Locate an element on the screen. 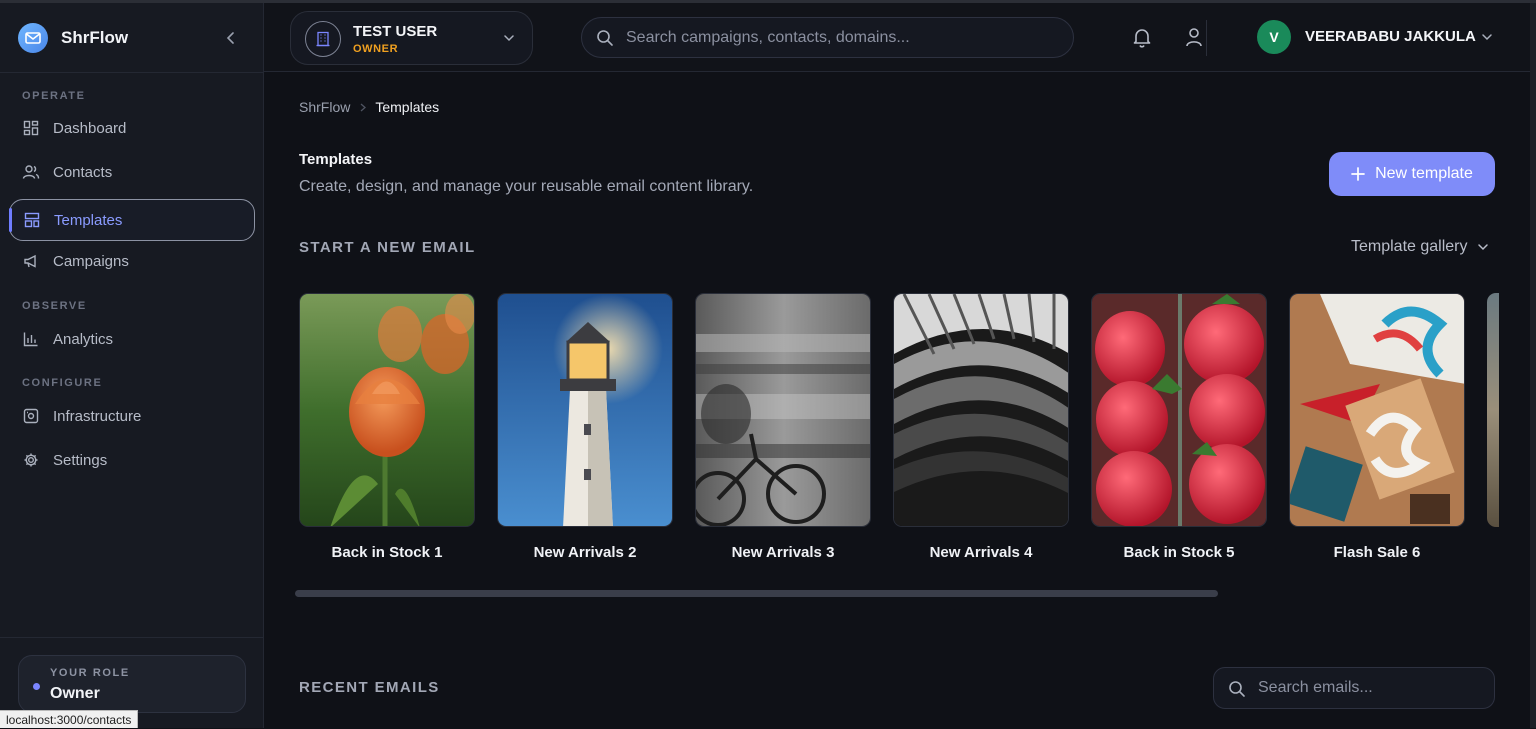  org-name: TEST USER is located at coordinates (395, 31).